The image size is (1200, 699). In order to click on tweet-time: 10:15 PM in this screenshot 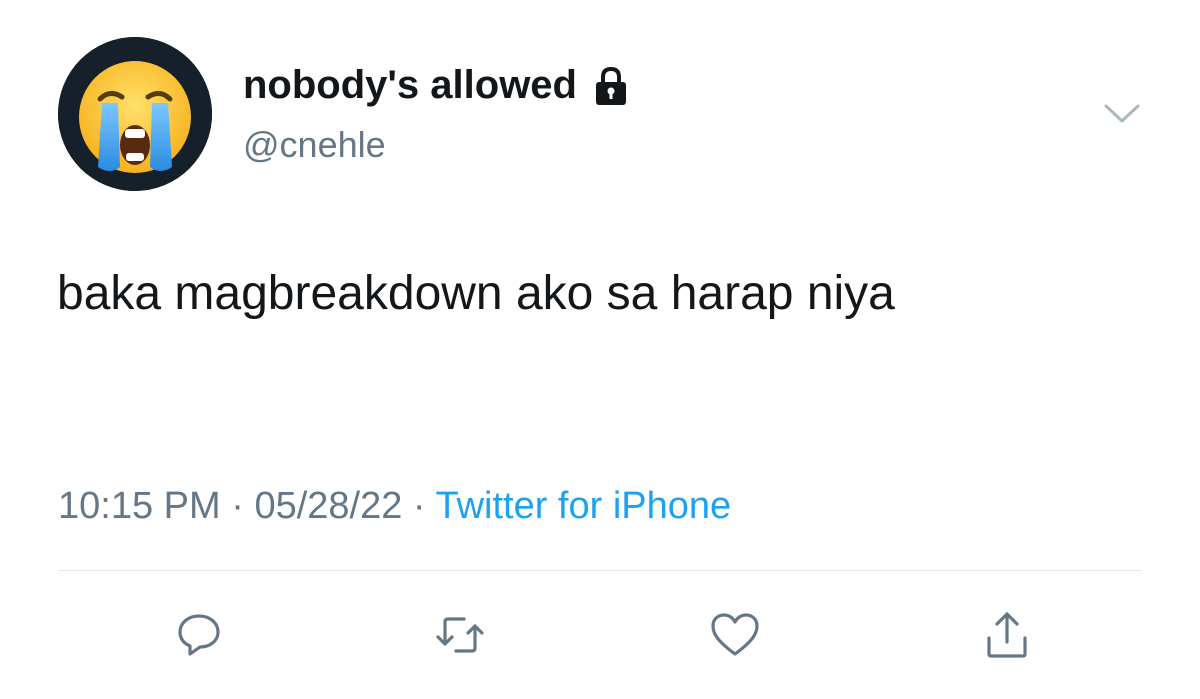, I will do `click(139, 506)`.